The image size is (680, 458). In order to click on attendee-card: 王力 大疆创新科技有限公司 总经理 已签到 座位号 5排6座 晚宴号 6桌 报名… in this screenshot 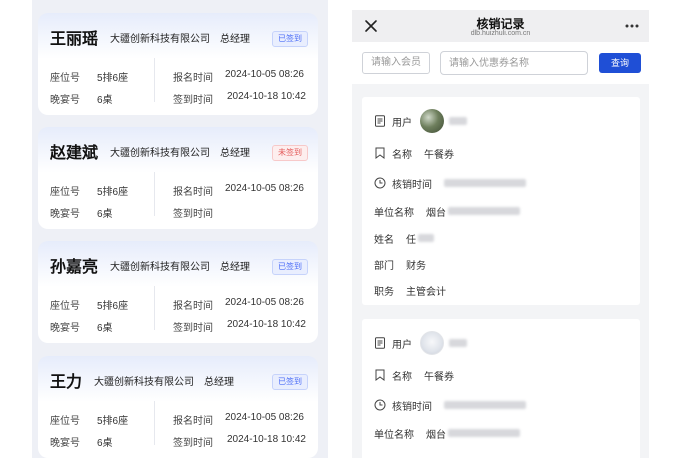, I will do `click(178, 407)`.